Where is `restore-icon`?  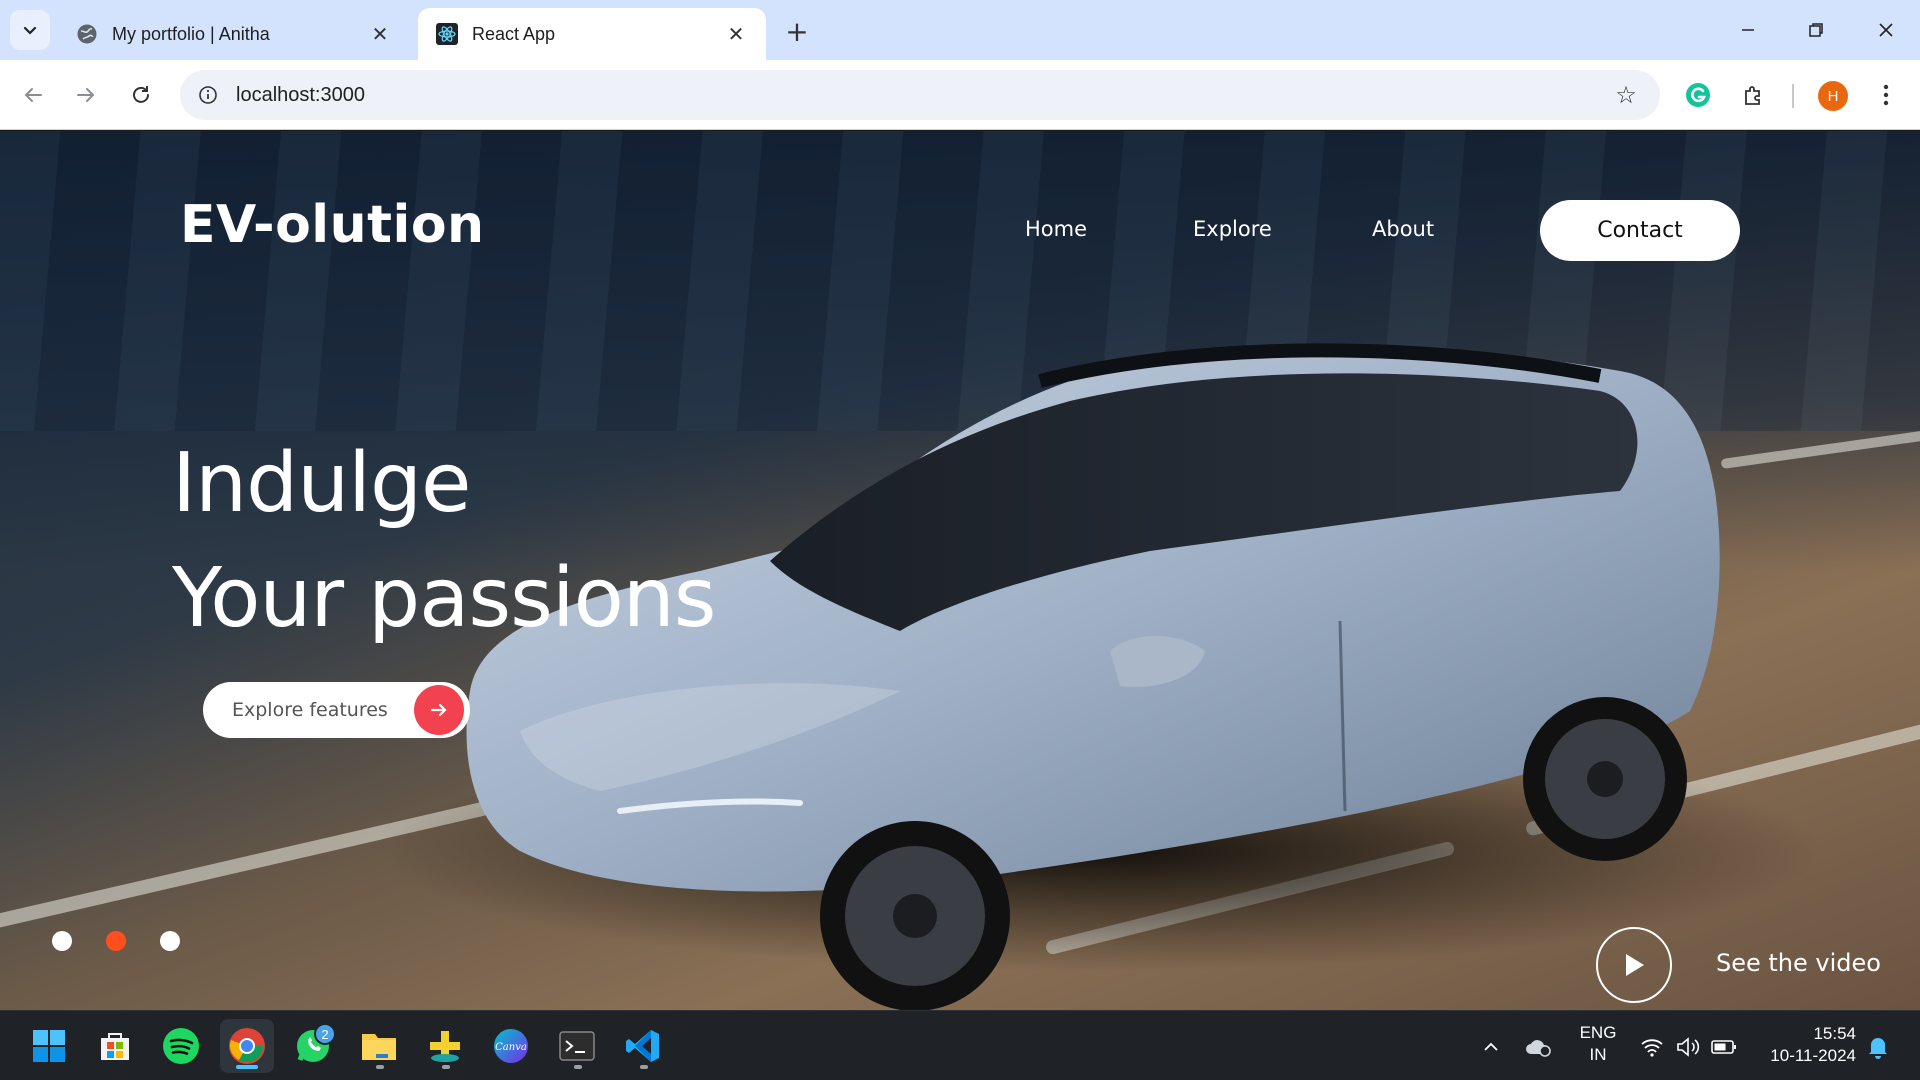 restore-icon is located at coordinates (1816, 30).